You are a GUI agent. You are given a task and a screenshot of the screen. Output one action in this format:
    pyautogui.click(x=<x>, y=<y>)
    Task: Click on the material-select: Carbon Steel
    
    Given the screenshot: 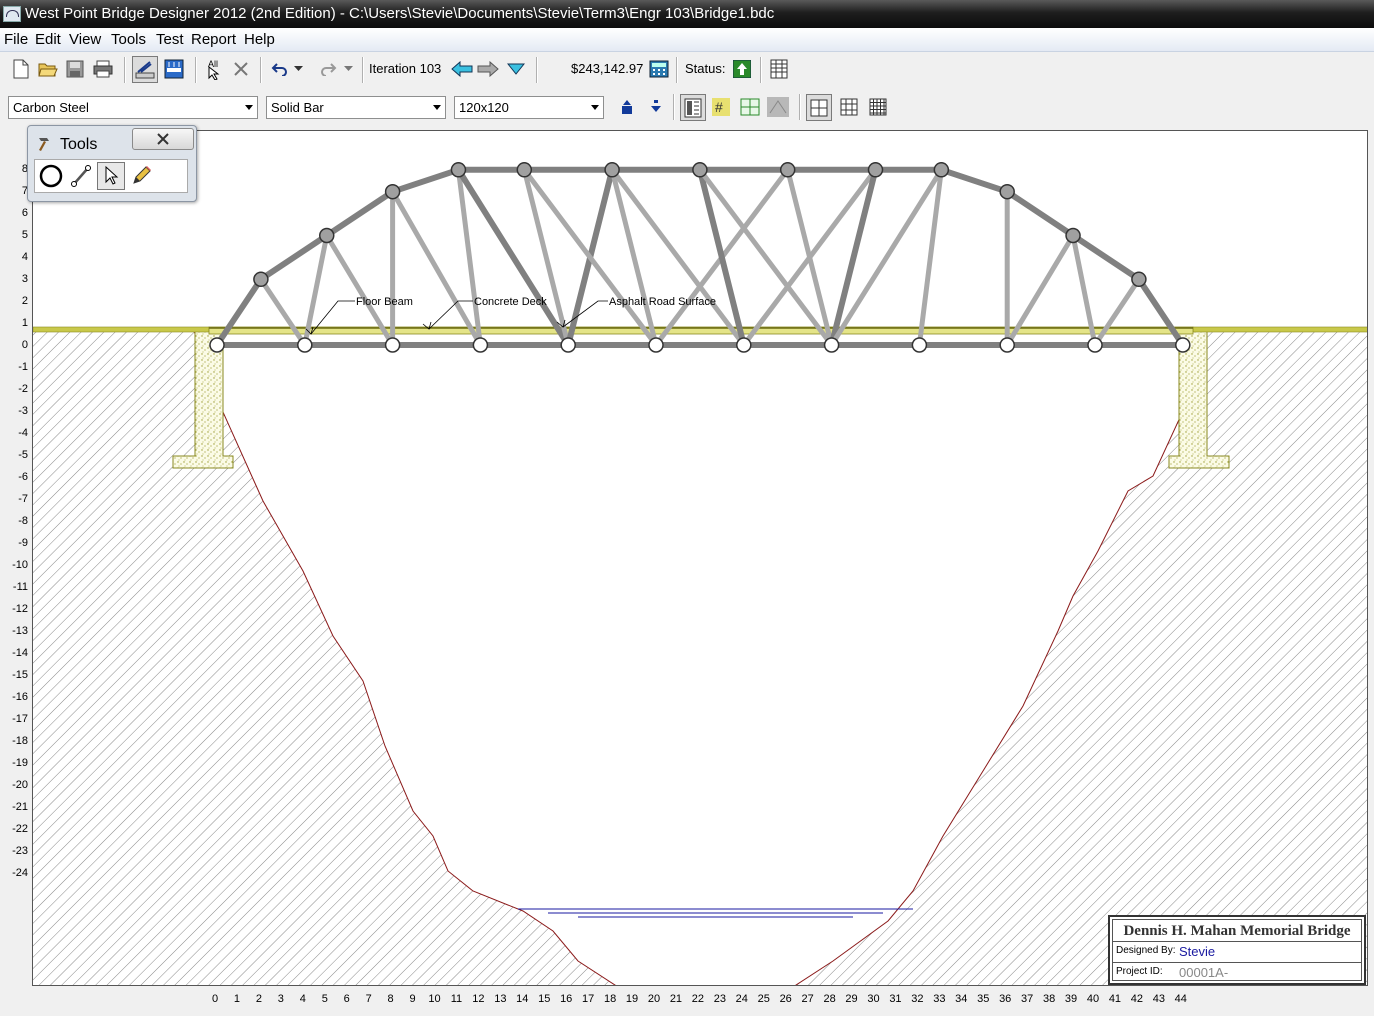 What is the action you would take?
    pyautogui.click(x=133, y=107)
    